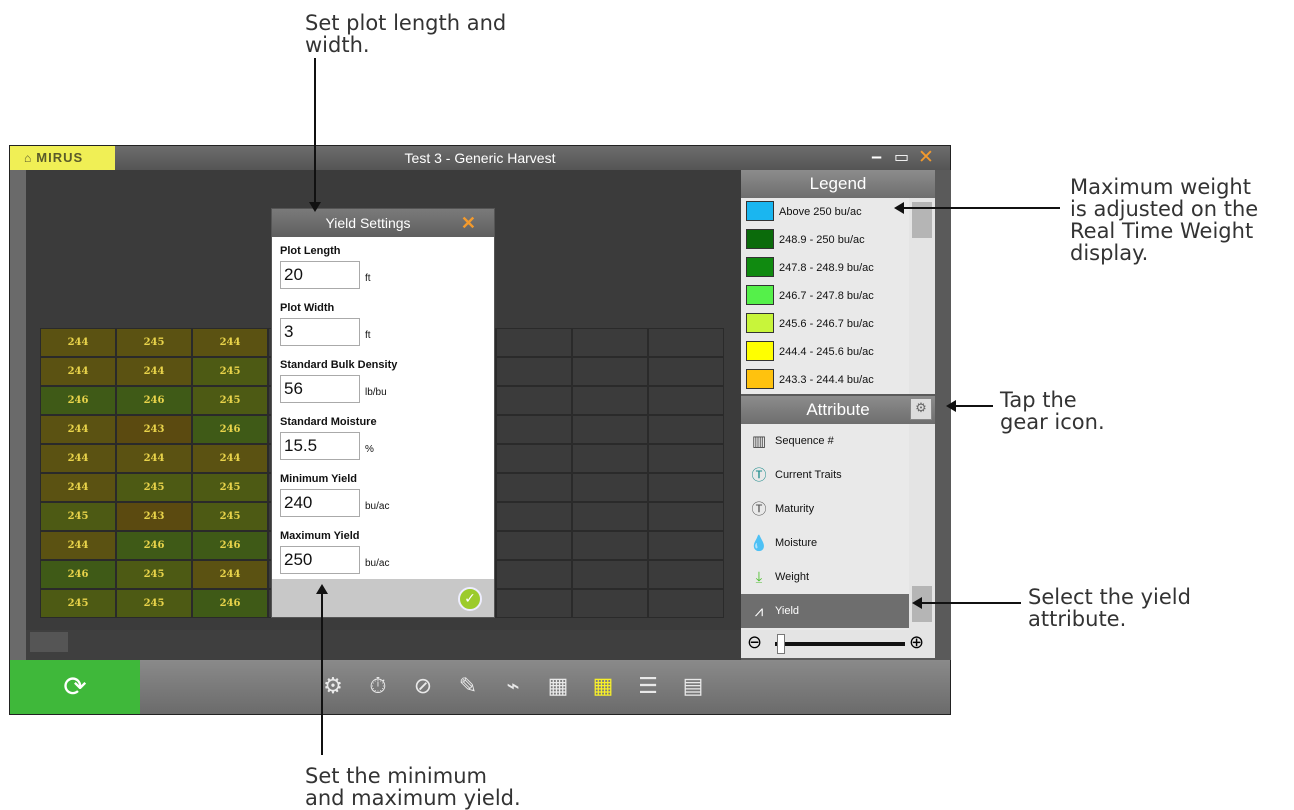  Describe the element at coordinates (470, 599) in the screenshot. I see `confirm-button: ✓` at that location.